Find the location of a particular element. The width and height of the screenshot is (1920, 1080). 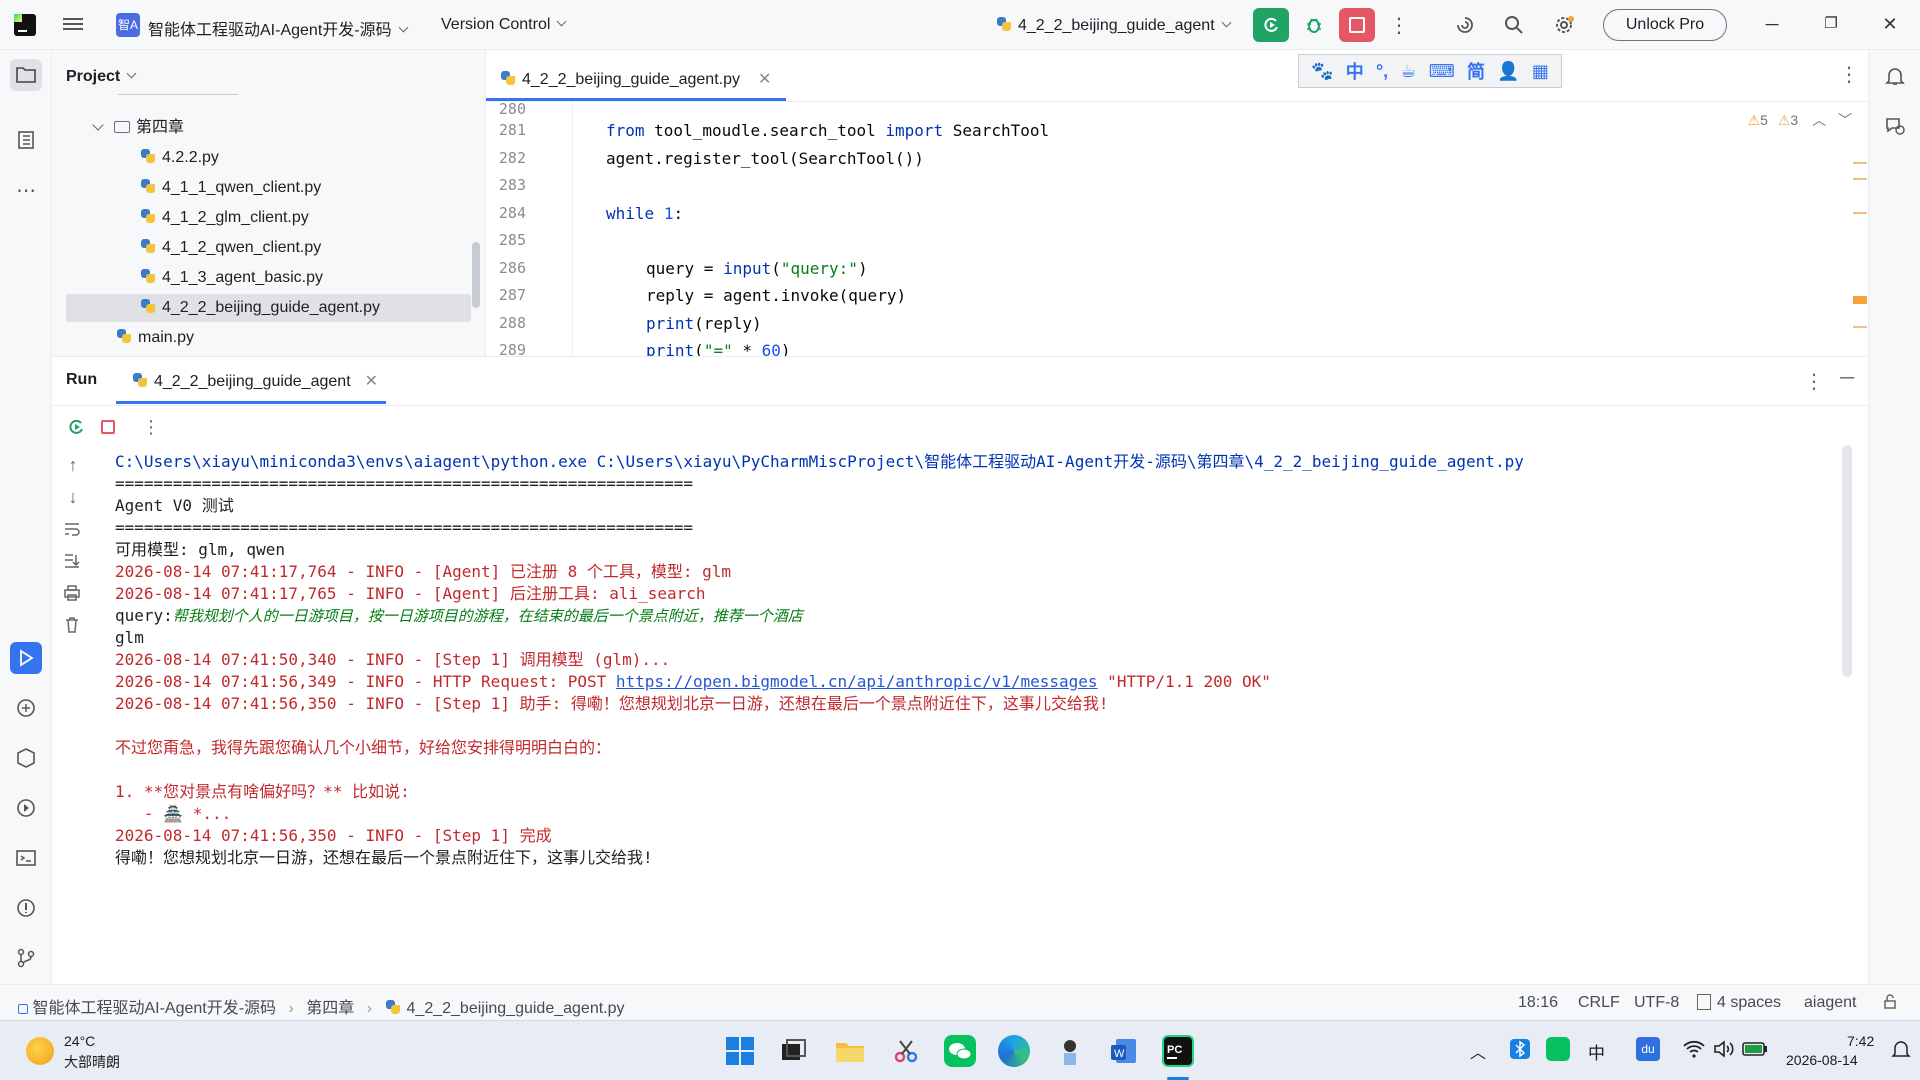

console-scrollbar is located at coordinates (1847, 561).